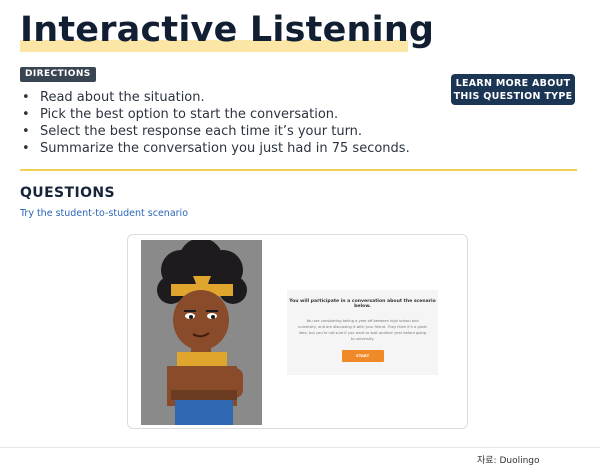  I want to click on learn-more-button: LEARN MORE ABOUT THIS QUESTION TYPE, so click(513, 89).